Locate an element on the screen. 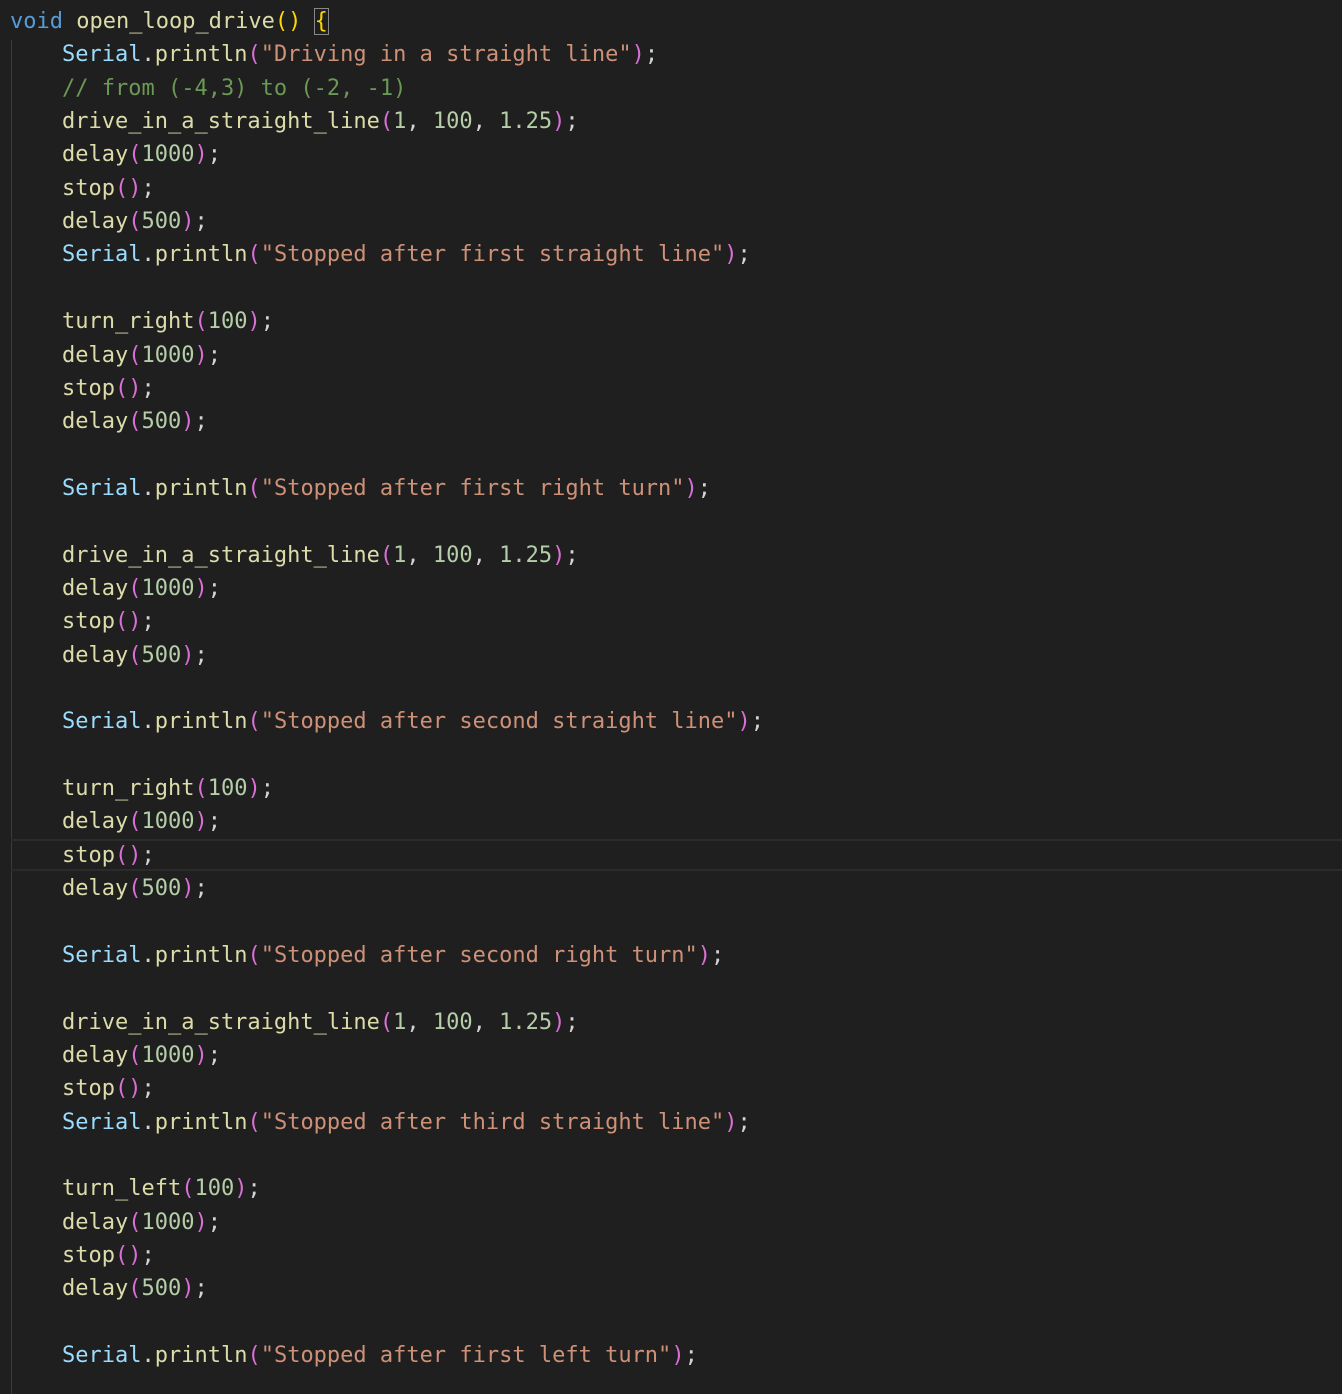  code-line: void open_loop_drive() { is located at coordinates (169, 21).